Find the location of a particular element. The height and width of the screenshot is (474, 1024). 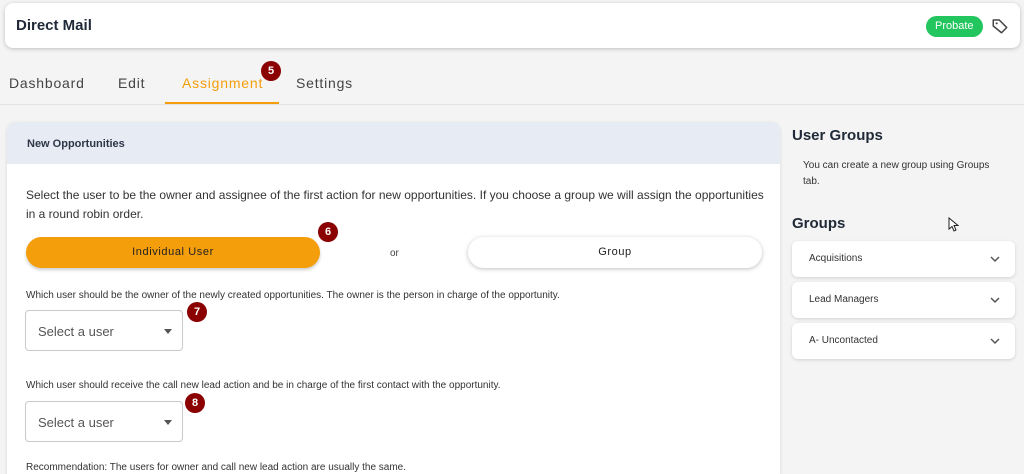

tab-bar: Dashboard Edit Assignment Settings is located at coordinates (512, 82).